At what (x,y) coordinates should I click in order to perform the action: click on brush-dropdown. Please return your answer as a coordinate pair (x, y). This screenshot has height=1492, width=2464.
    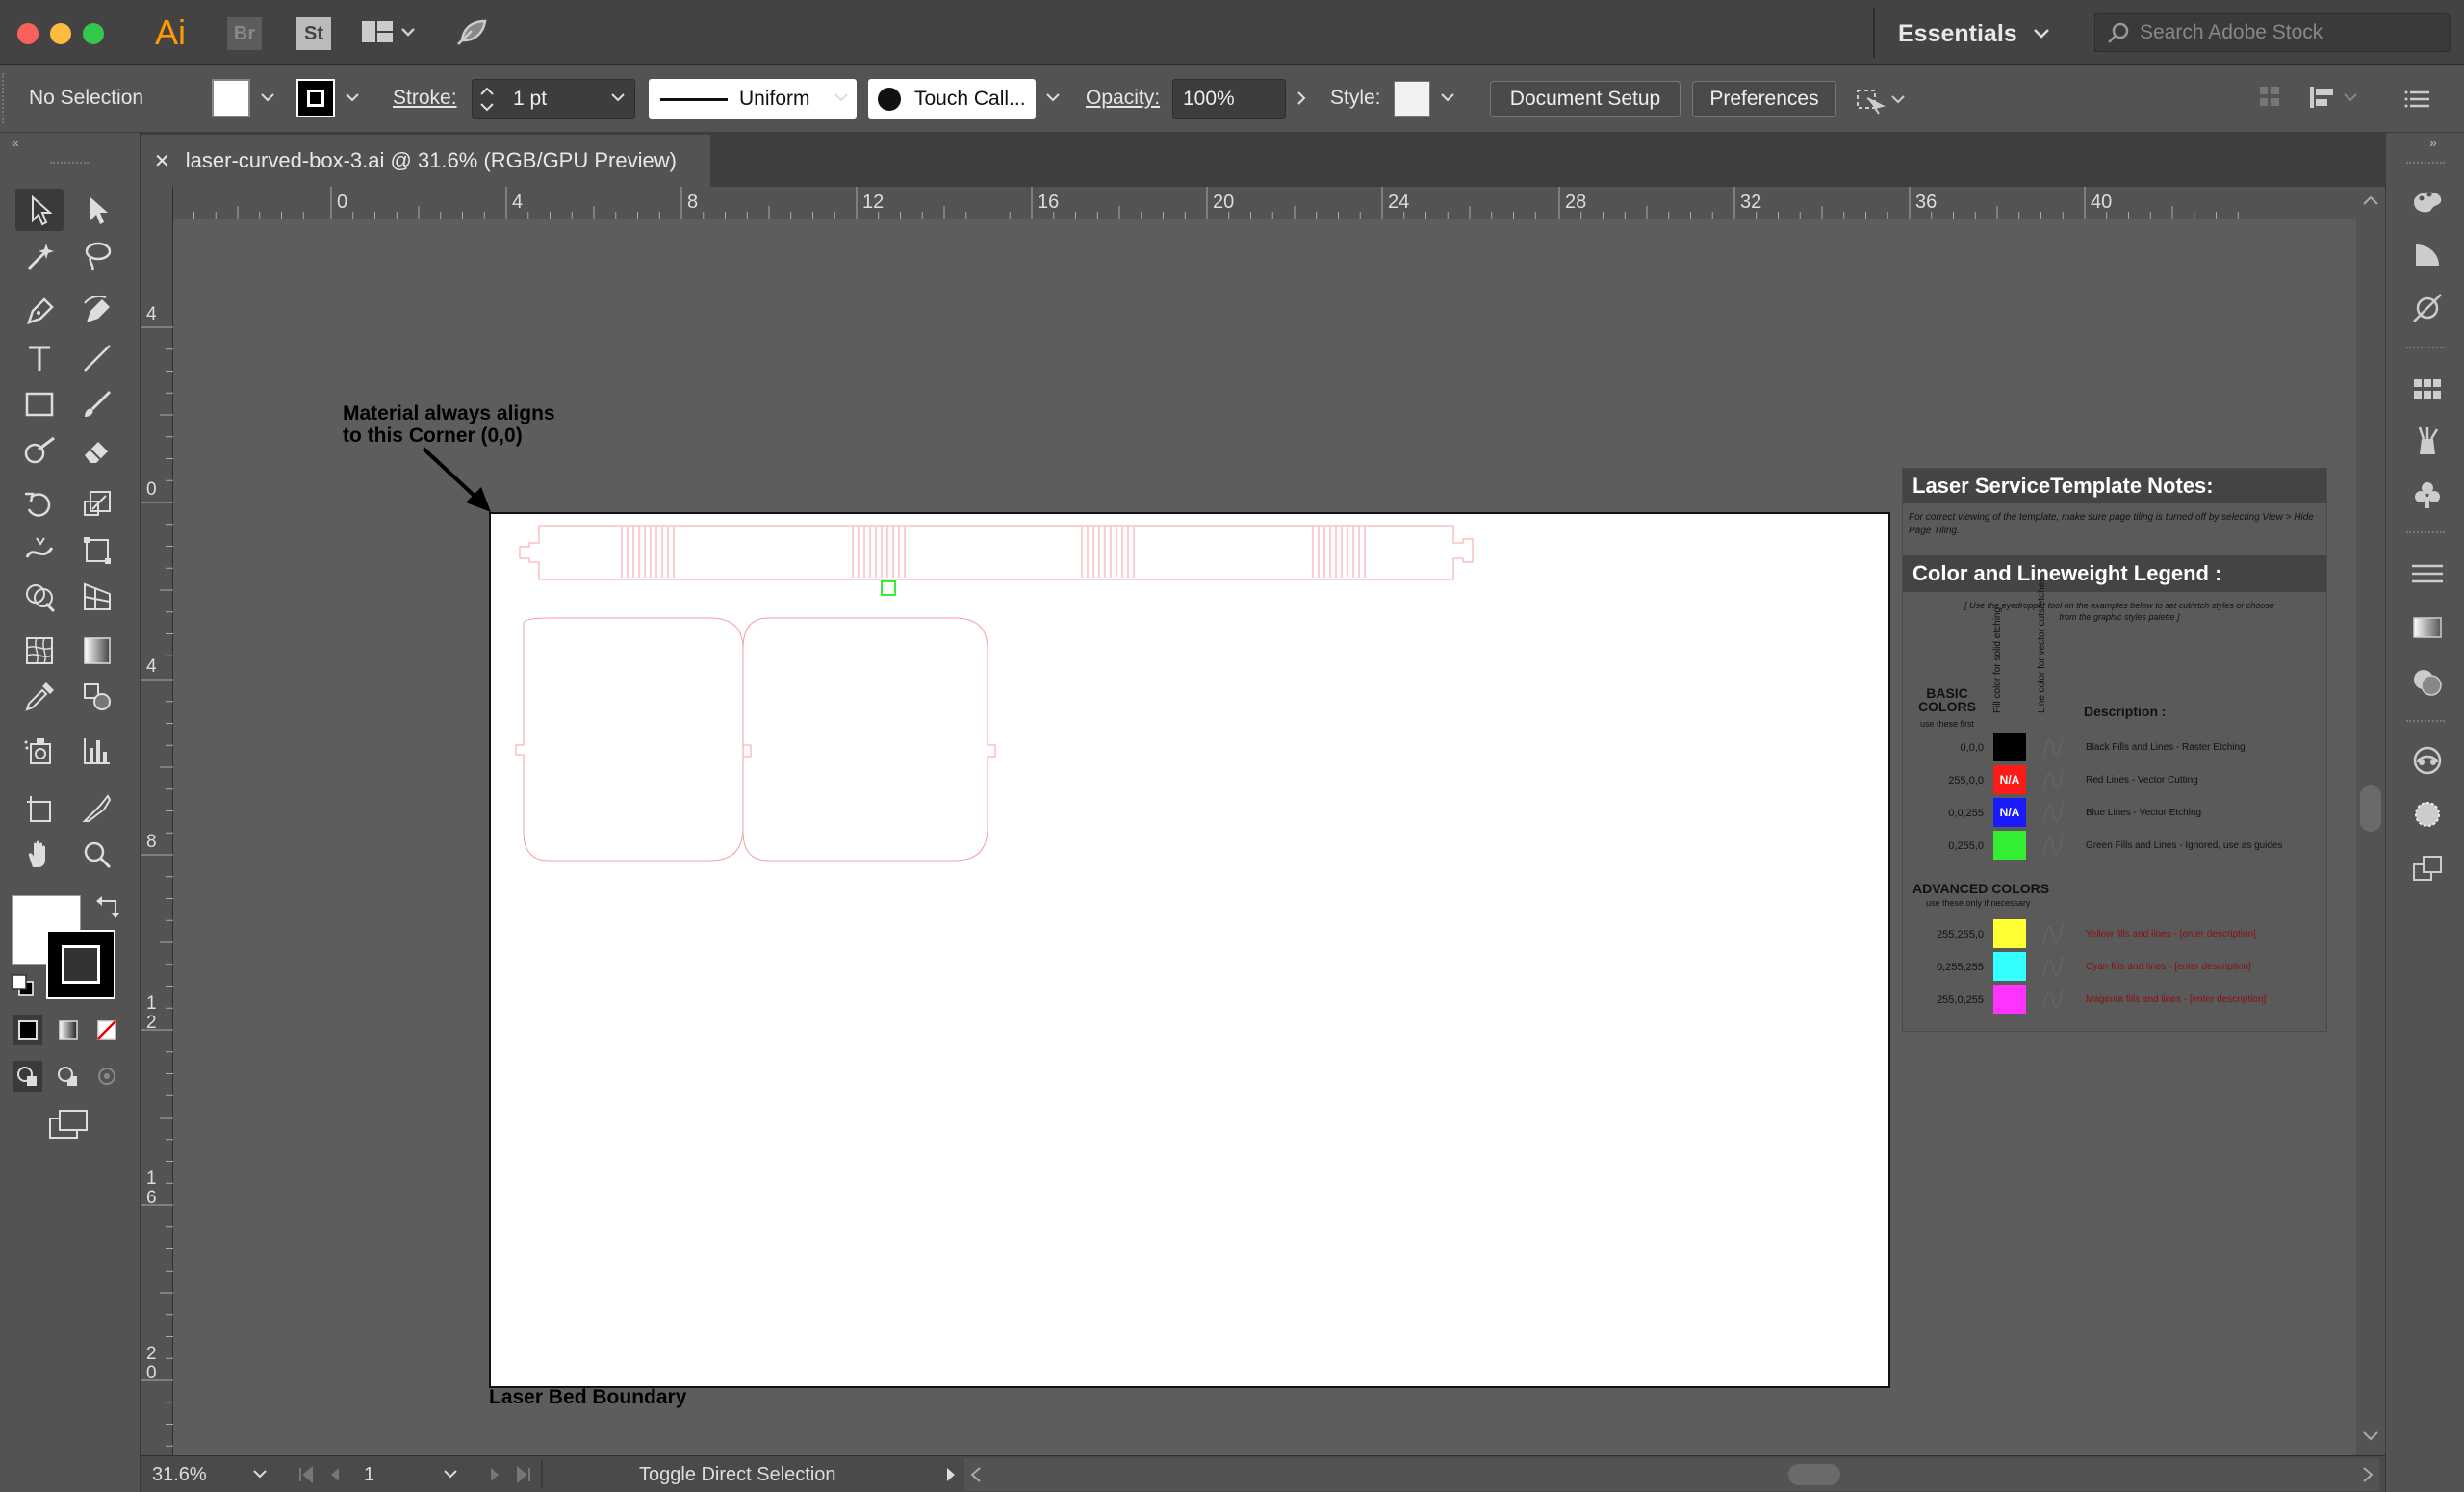
    Looking at the image, I should click on (1053, 98).